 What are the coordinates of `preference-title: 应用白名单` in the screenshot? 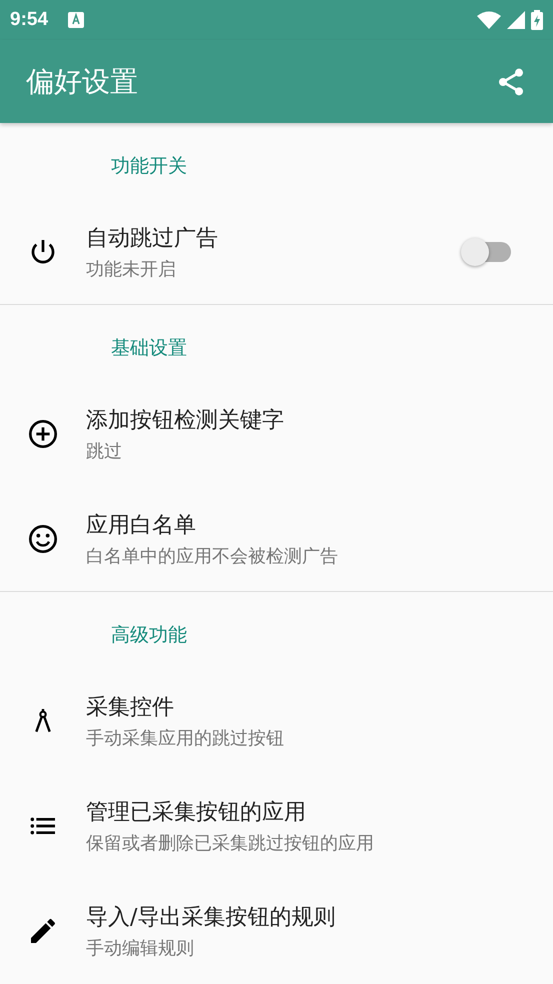 It's located at (141, 526).